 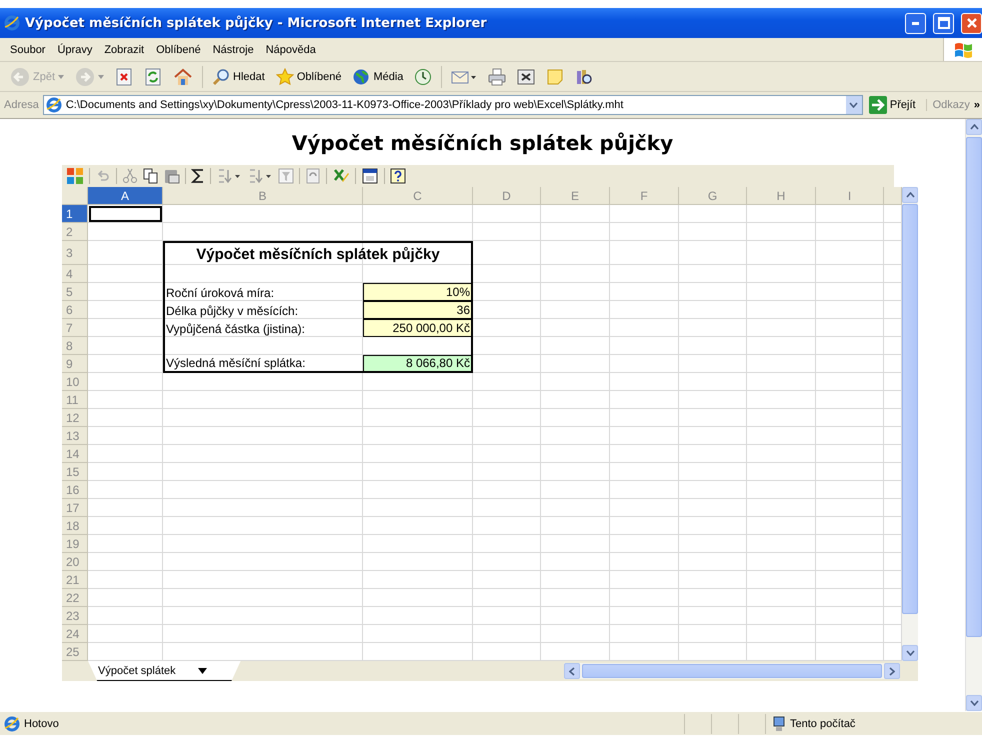 What do you see at coordinates (823, 724) in the screenshot?
I see `zone-text: Tento počítač` at bounding box center [823, 724].